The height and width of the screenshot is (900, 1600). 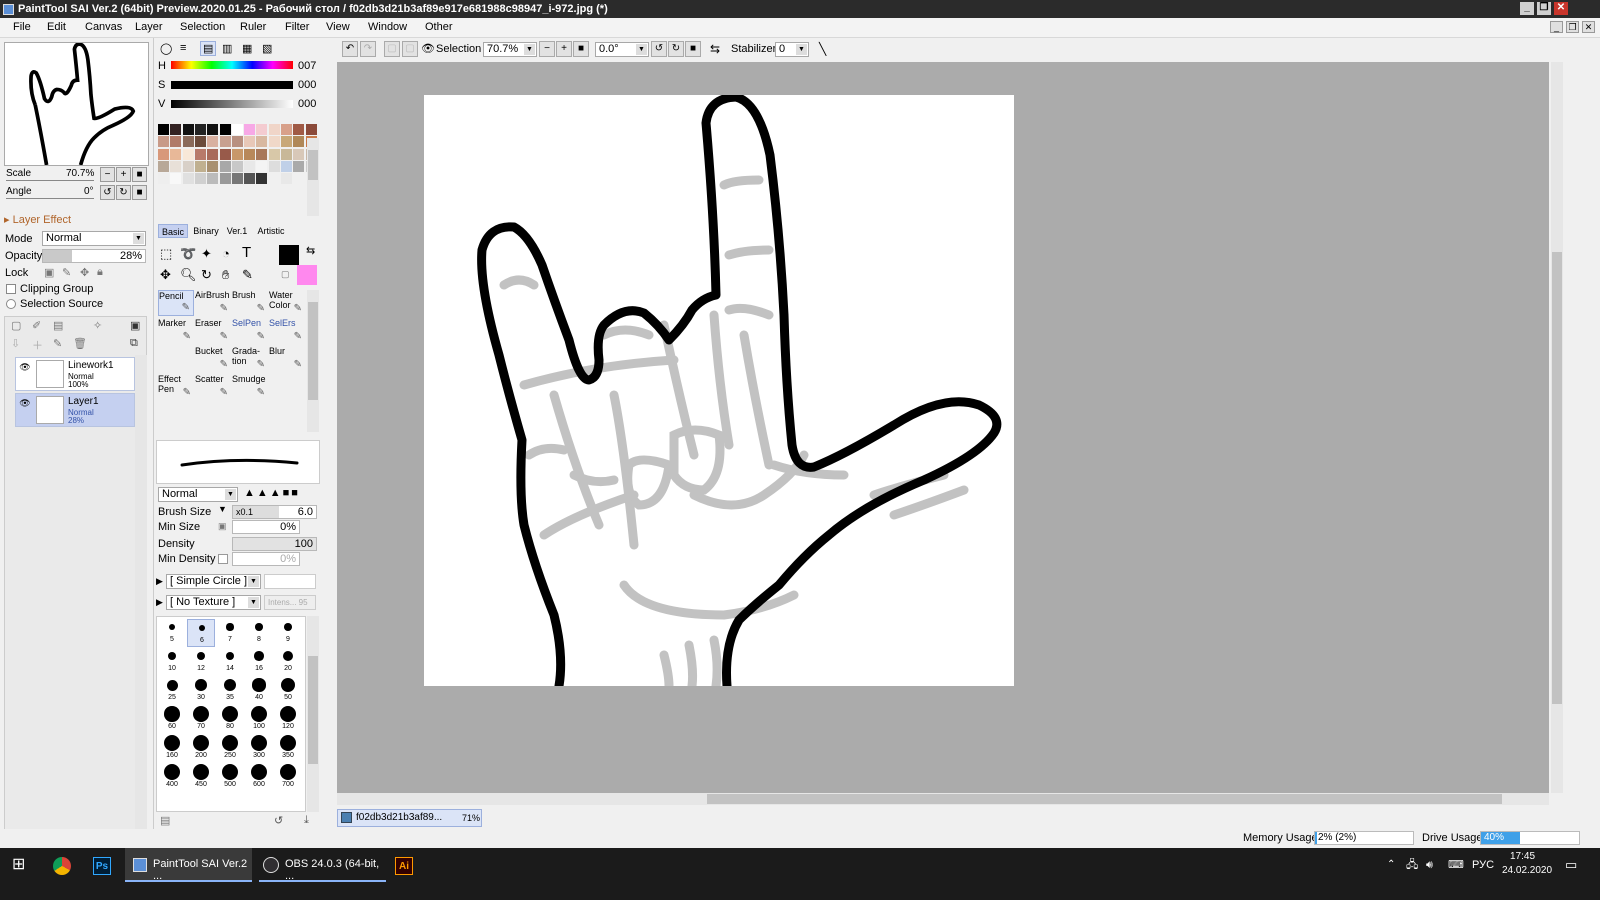 What do you see at coordinates (222, 509) in the screenshot?
I see `brush-size-dropdown-icon: ▼` at bounding box center [222, 509].